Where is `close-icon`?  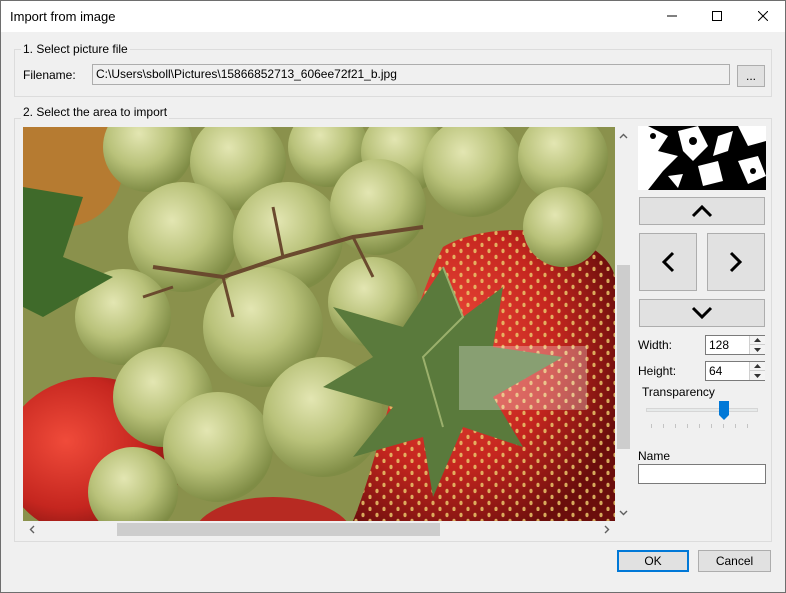 close-icon is located at coordinates (762, 16).